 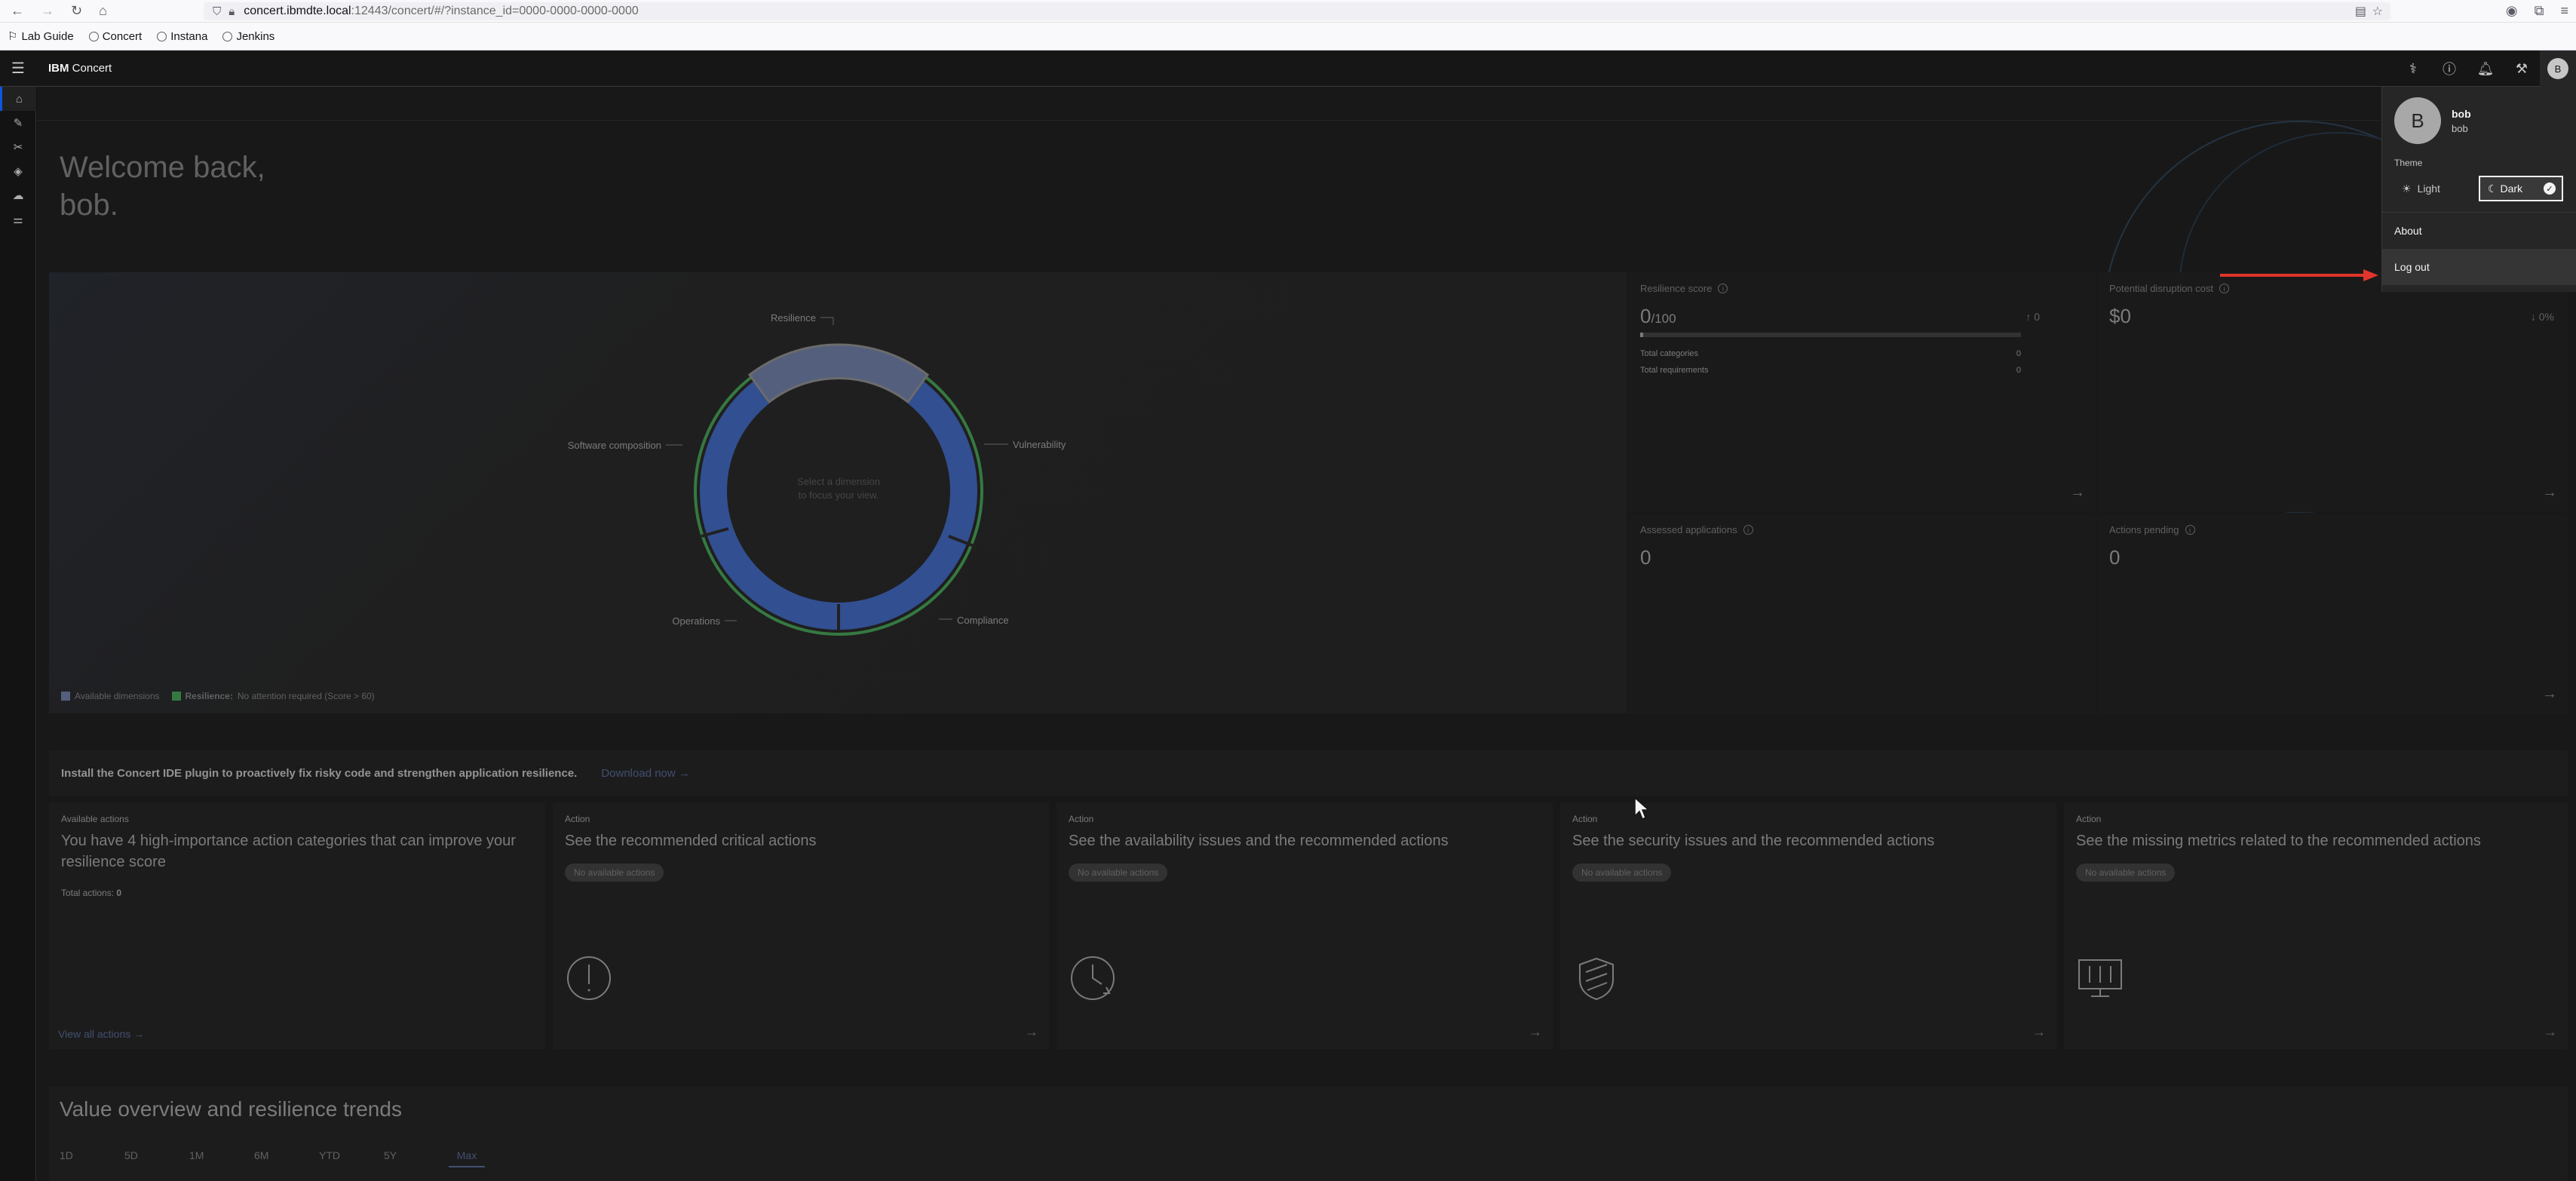 I want to click on bookmark-lab-guide: ⚐ Lab Guide, so click(x=41, y=36).